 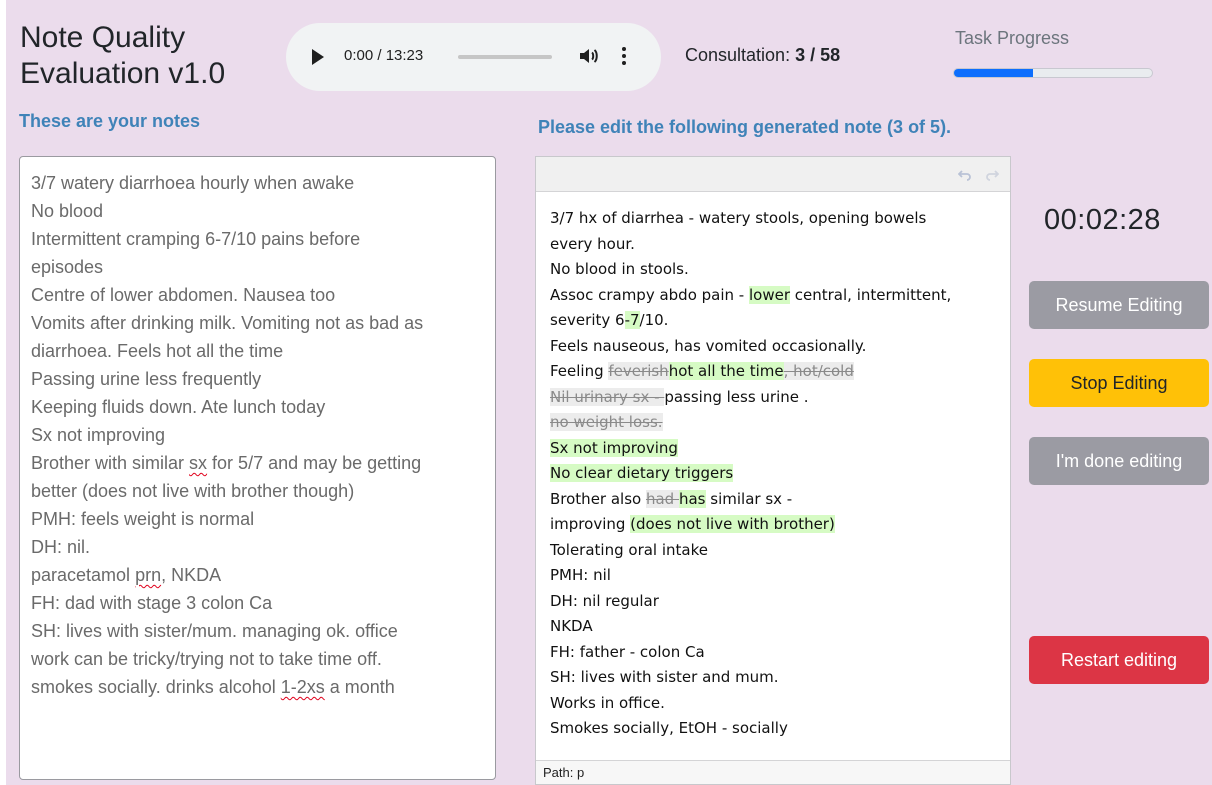 What do you see at coordinates (692, 498) in the screenshot?
I see `inserted-text: has` at bounding box center [692, 498].